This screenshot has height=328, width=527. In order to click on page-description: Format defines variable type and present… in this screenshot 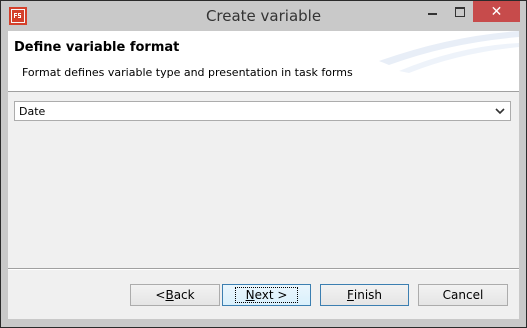, I will do `click(187, 72)`.